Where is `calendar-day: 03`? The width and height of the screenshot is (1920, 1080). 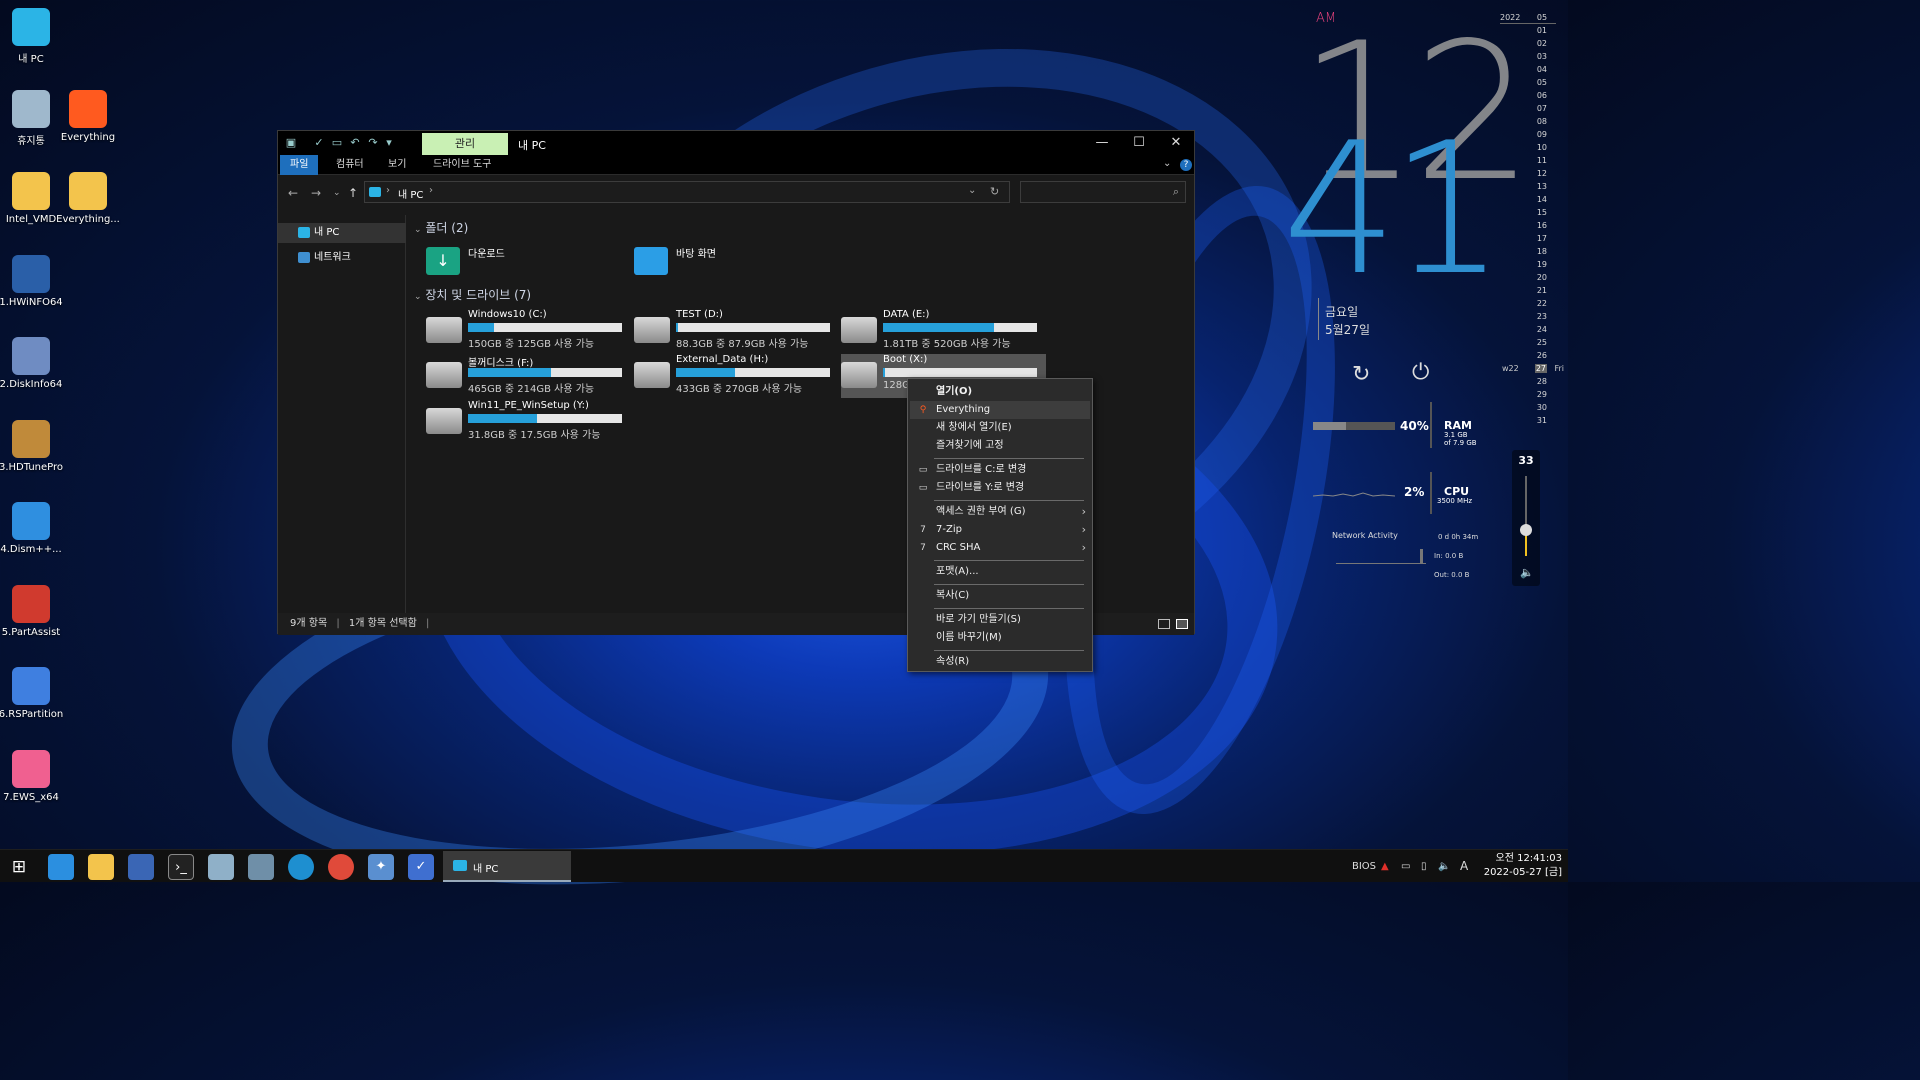 calendar-day: 03 is located at coordinates (1528, 56).